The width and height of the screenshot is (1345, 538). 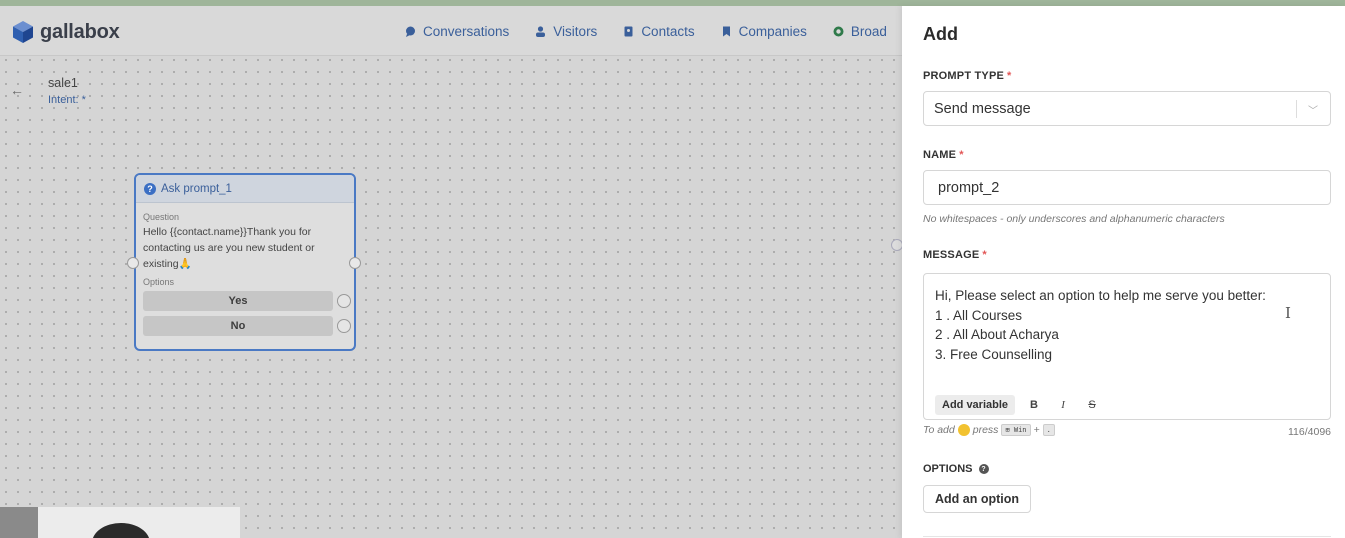 I want to click on windows-key: ⊞ Win, so click(x=1016, y=430).